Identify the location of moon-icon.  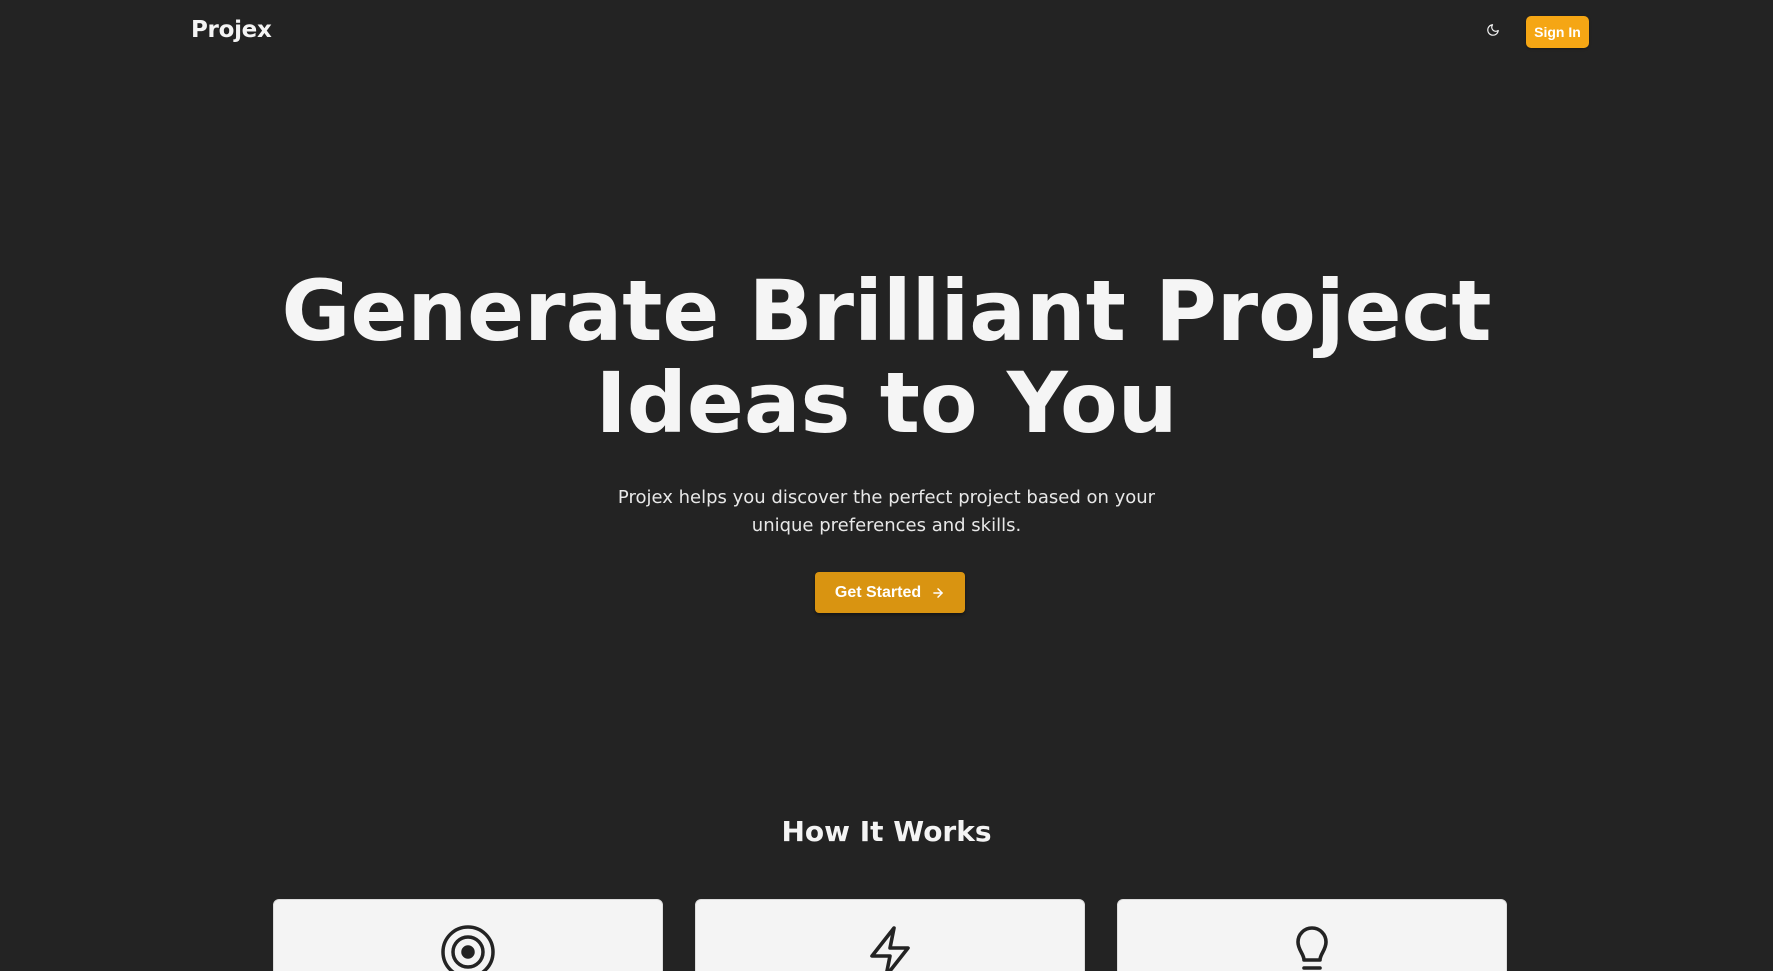
(1493, 31).